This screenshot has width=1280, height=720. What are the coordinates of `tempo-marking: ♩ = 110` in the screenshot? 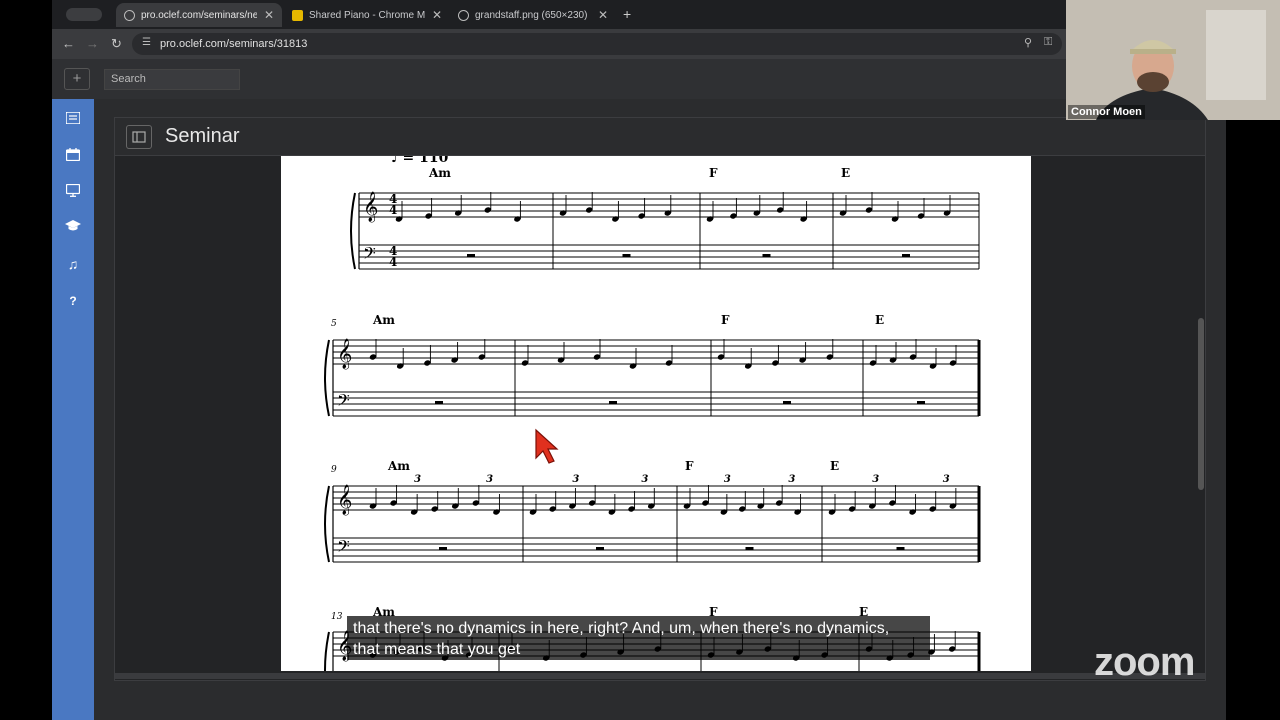 It's located at (420, 161).